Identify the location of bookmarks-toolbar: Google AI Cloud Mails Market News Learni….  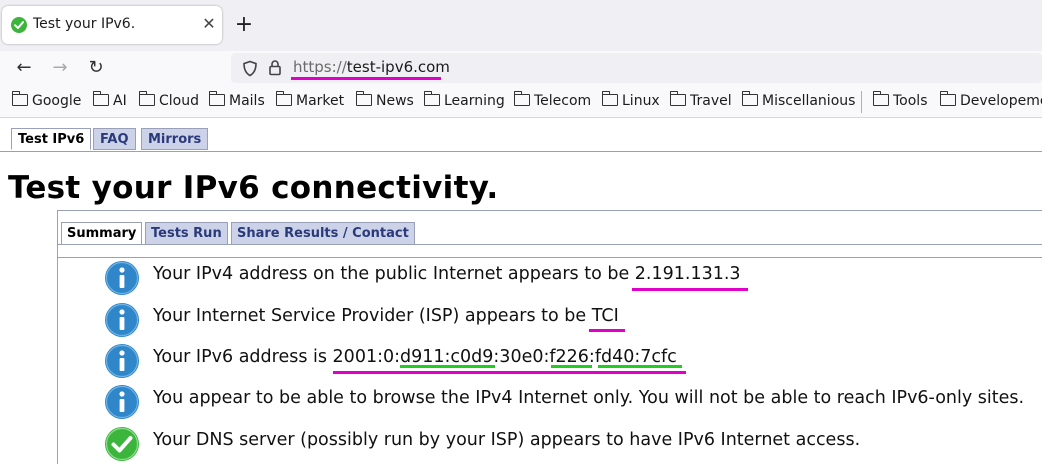
(521, 101).